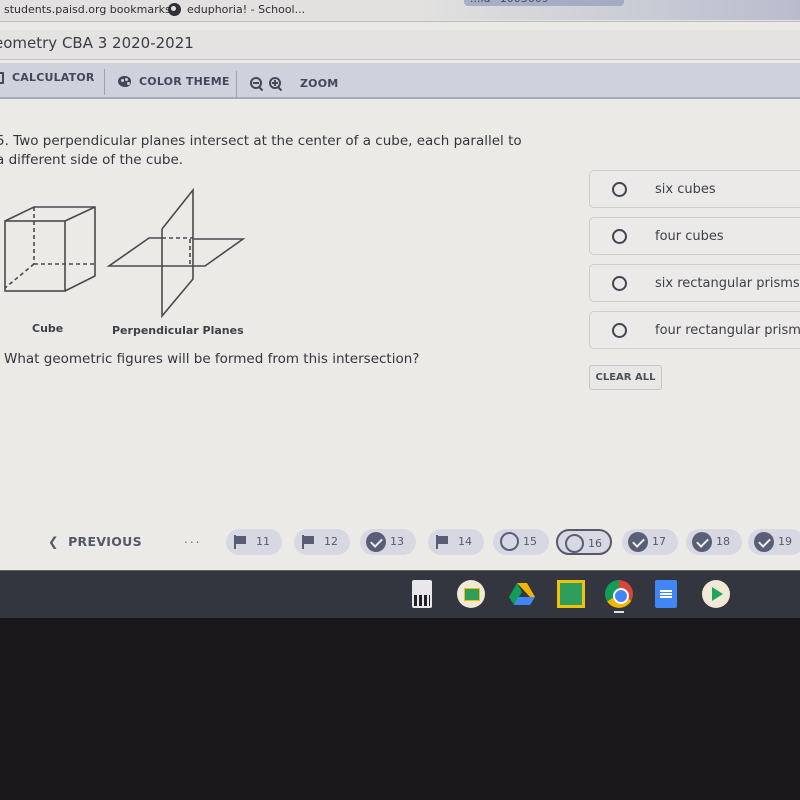  I want to click on answer-choice-label: six cubes, so click(685, 189).